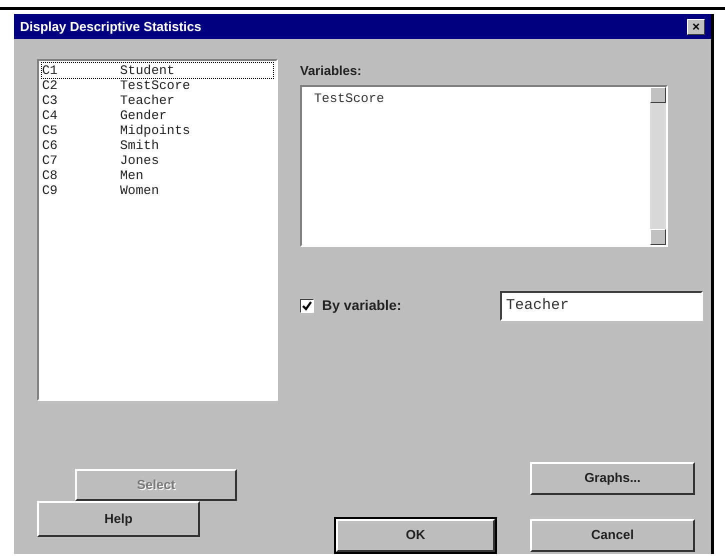 The height and width of the screenshot is (558, 725). Describe the element at coordinates (658, 94) in the screenshot. I see `scroll-up-button` at that location.